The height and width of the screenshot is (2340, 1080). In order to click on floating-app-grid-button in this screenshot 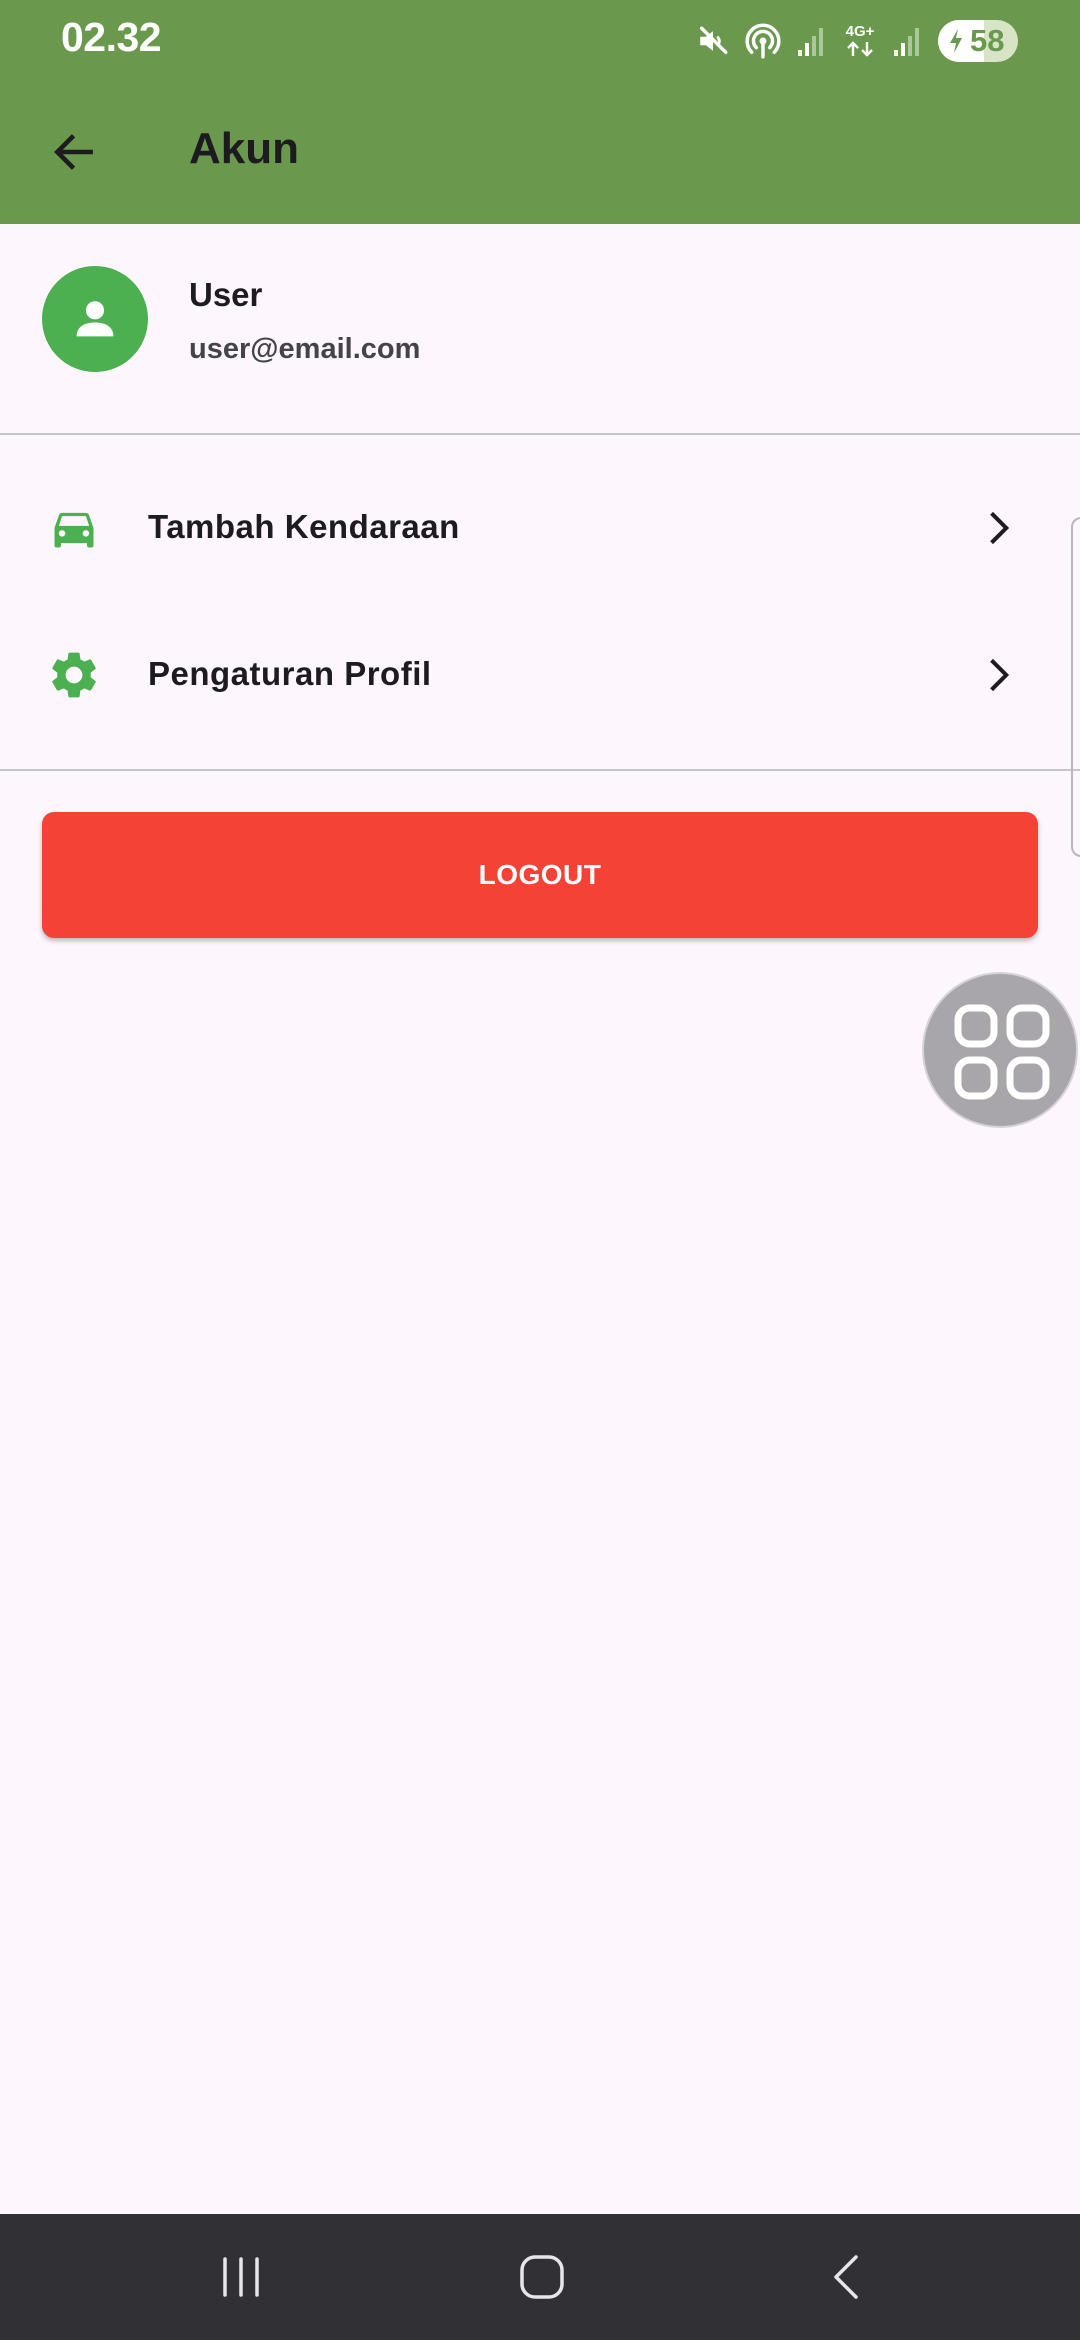, I will do `click(1000, 1050)`.